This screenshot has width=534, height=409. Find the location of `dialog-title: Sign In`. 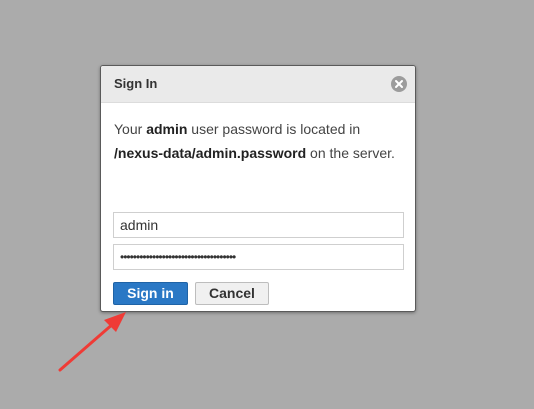

dialog-title: Sign In is located at coordinates (136, 83).